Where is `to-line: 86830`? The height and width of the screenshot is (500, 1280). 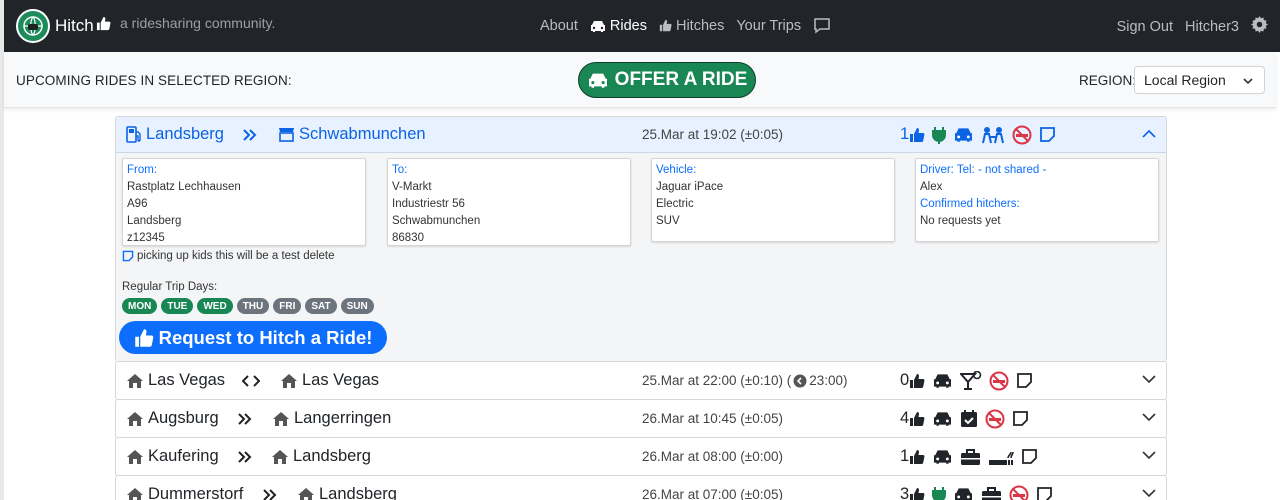 to-line: 86830 is located at coordinates (408, 238).